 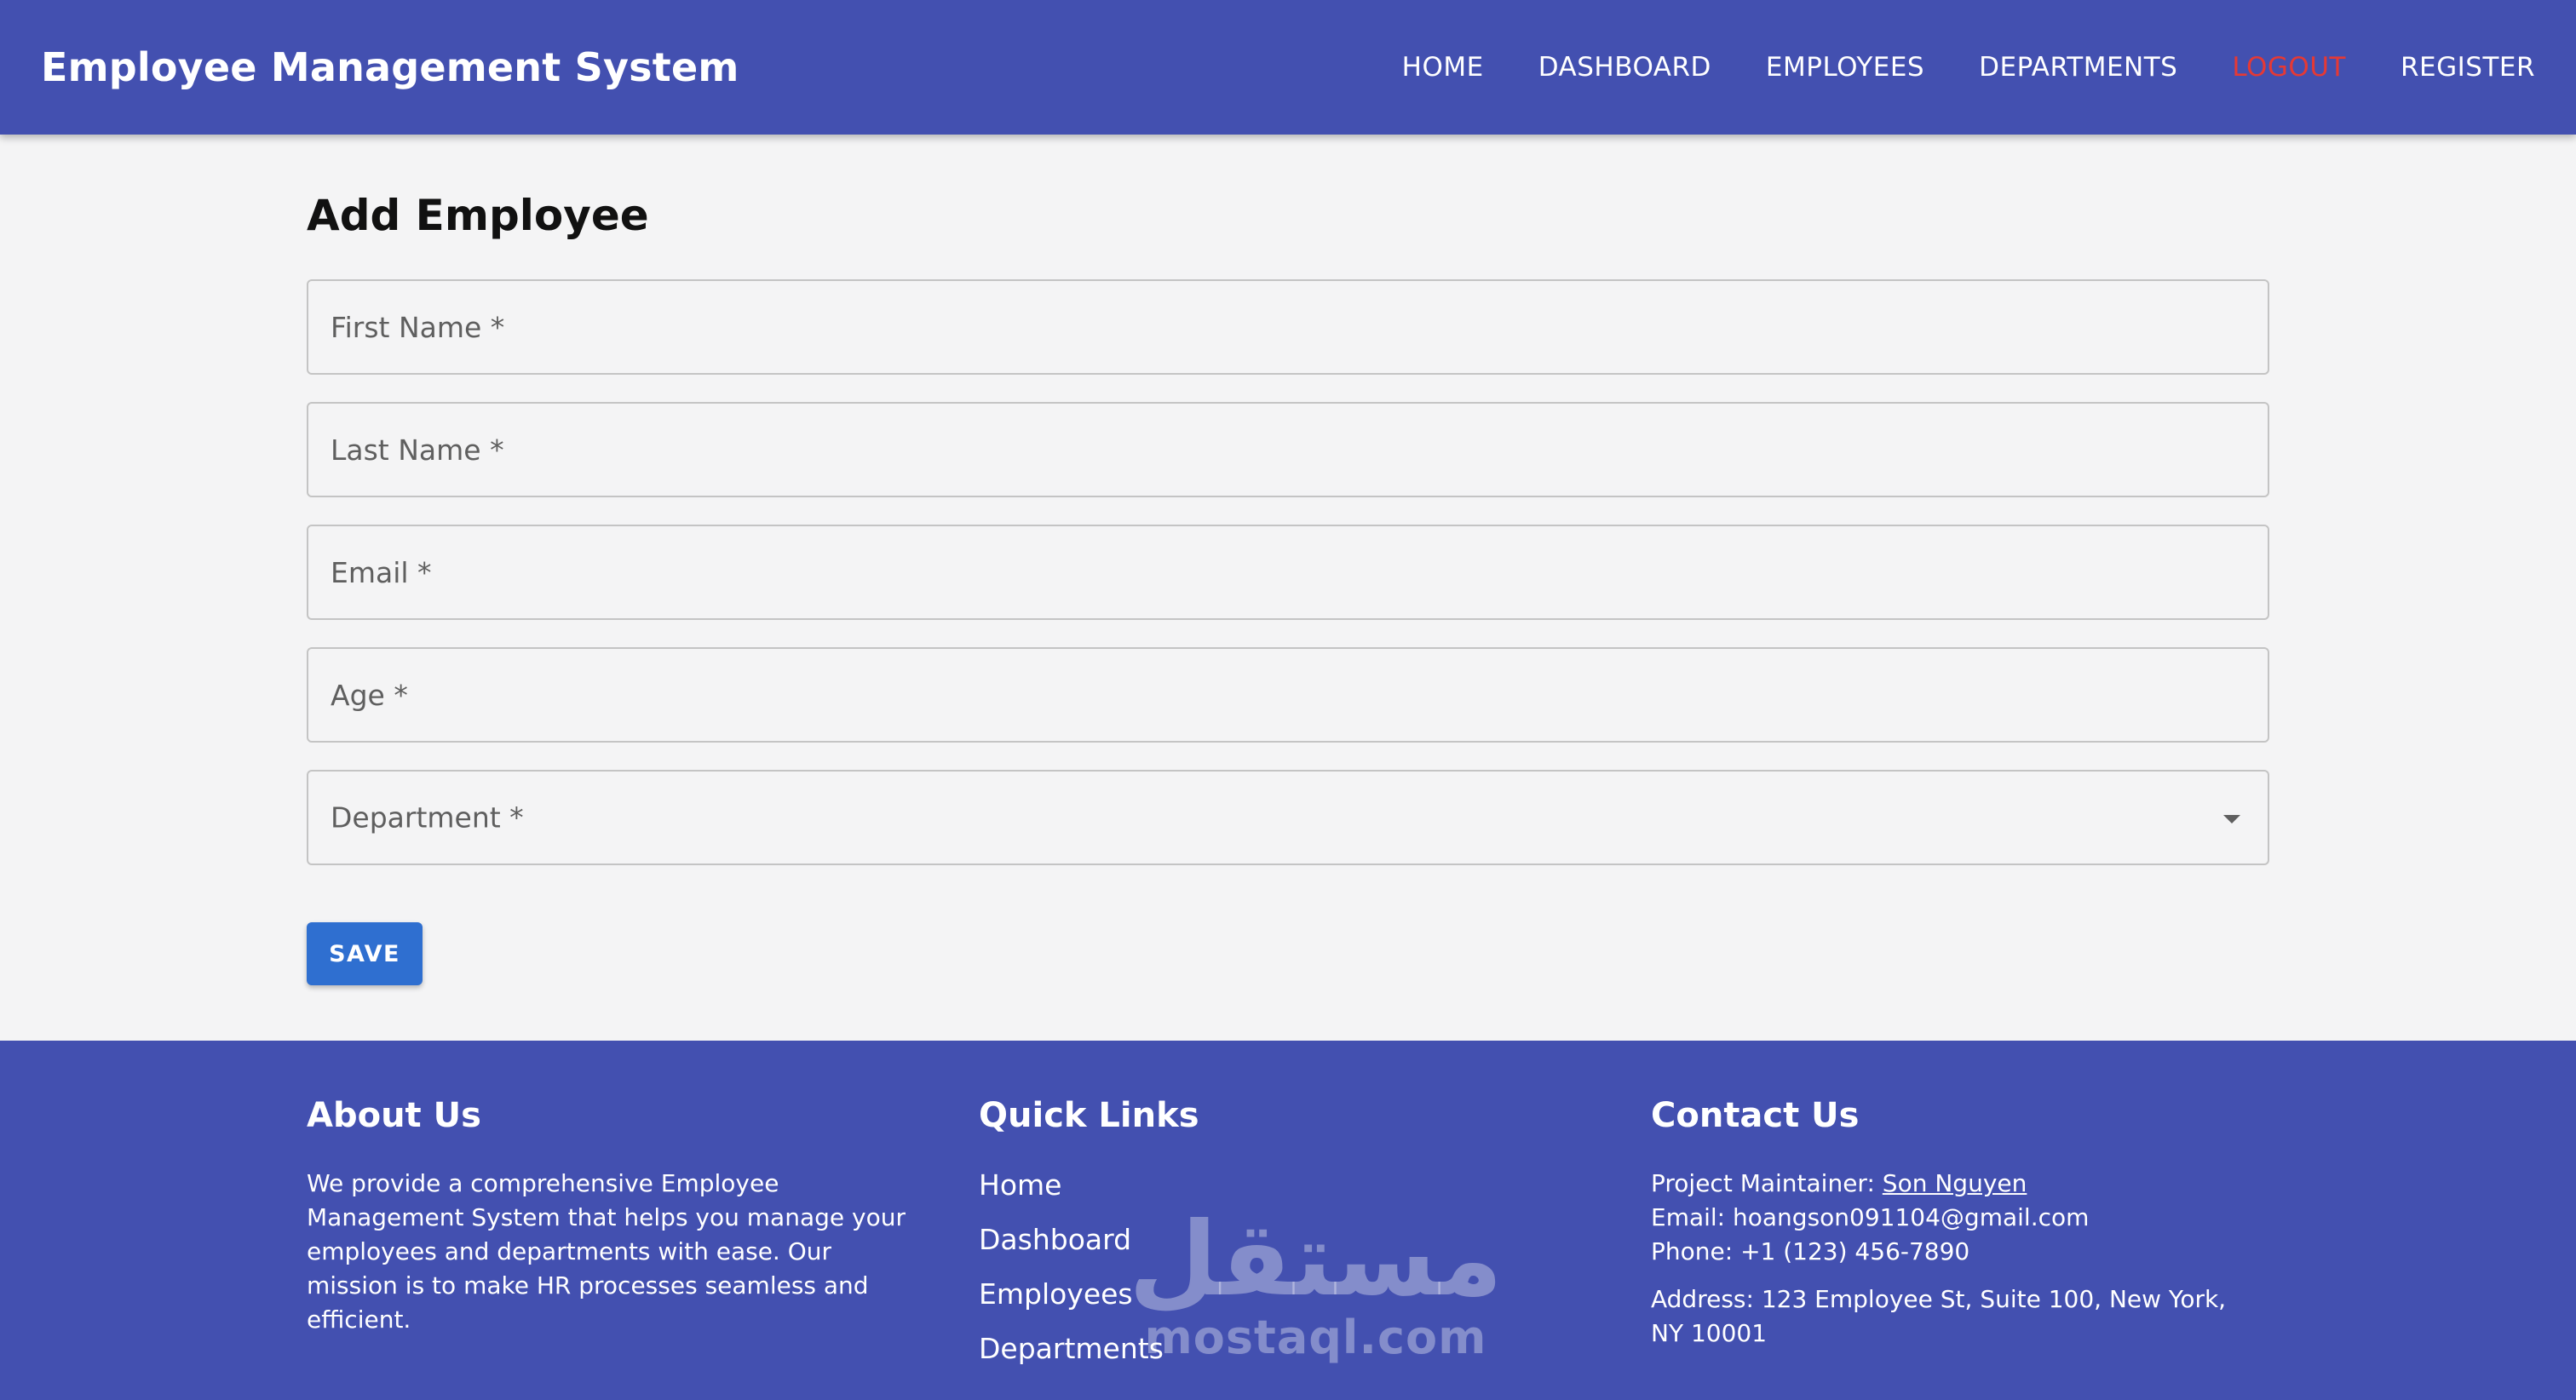 What do you see at coordinates (394, 1115) in the screenshot?
I see `about-title: About Us` at bounding box center [394, 1115].